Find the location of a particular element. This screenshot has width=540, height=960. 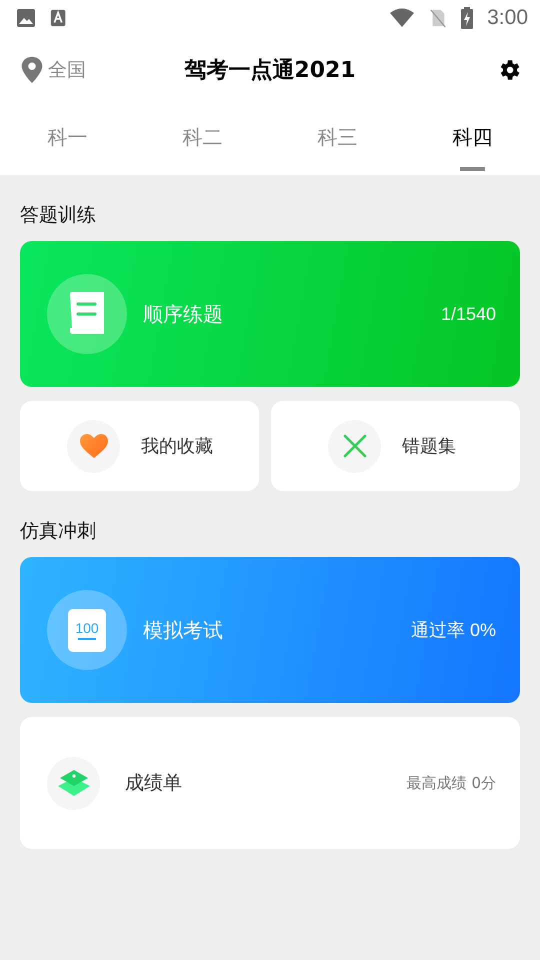

shortcut-card: 错题集 is located at coordinates (395, 446).